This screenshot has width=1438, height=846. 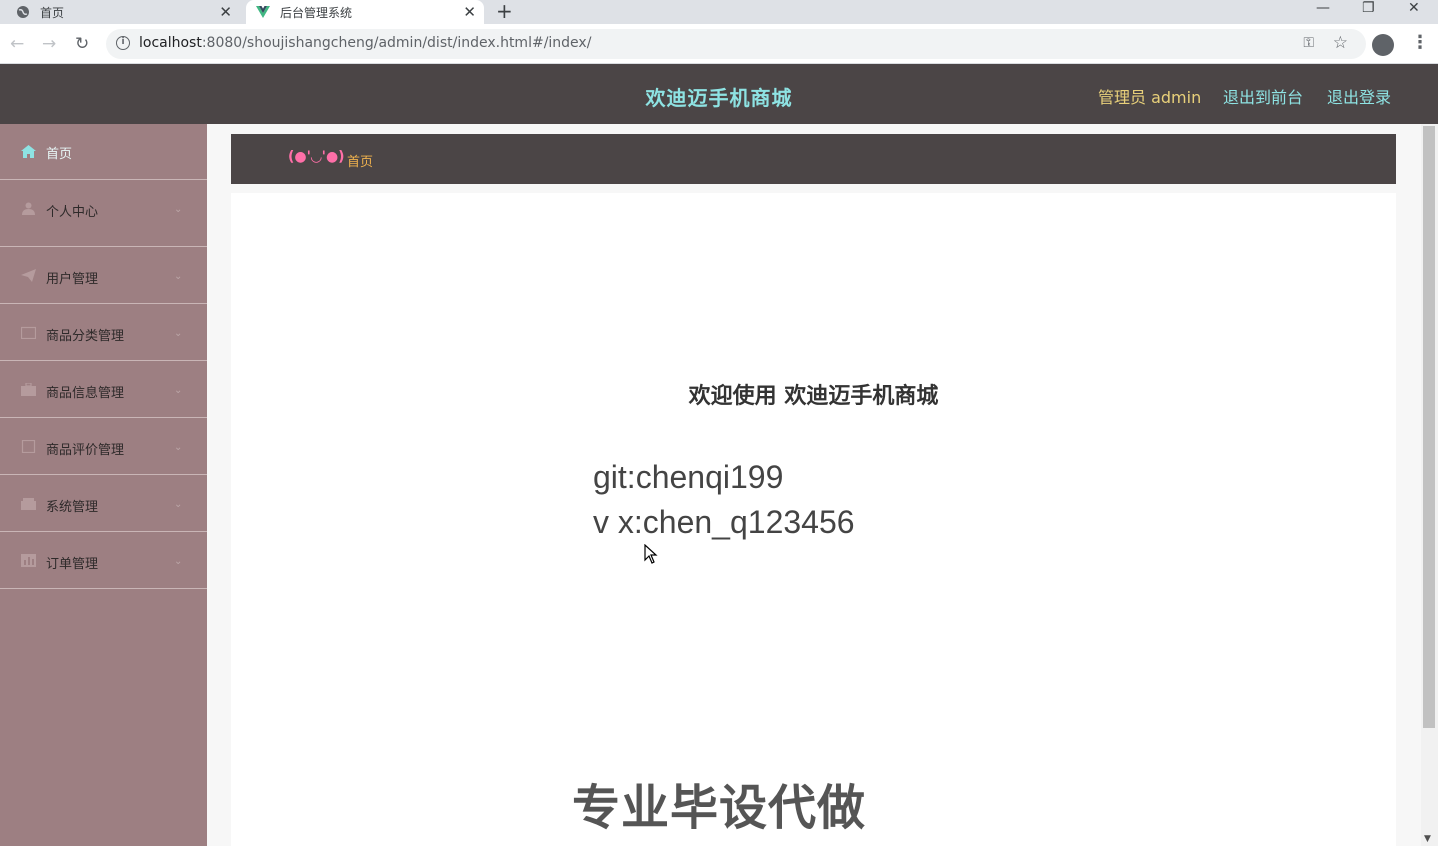 What do you see at coordinates (85, 336) in the screenshot?
I see `sidebar-item-label: 商品分类管理` at bounding box center [85, 336].